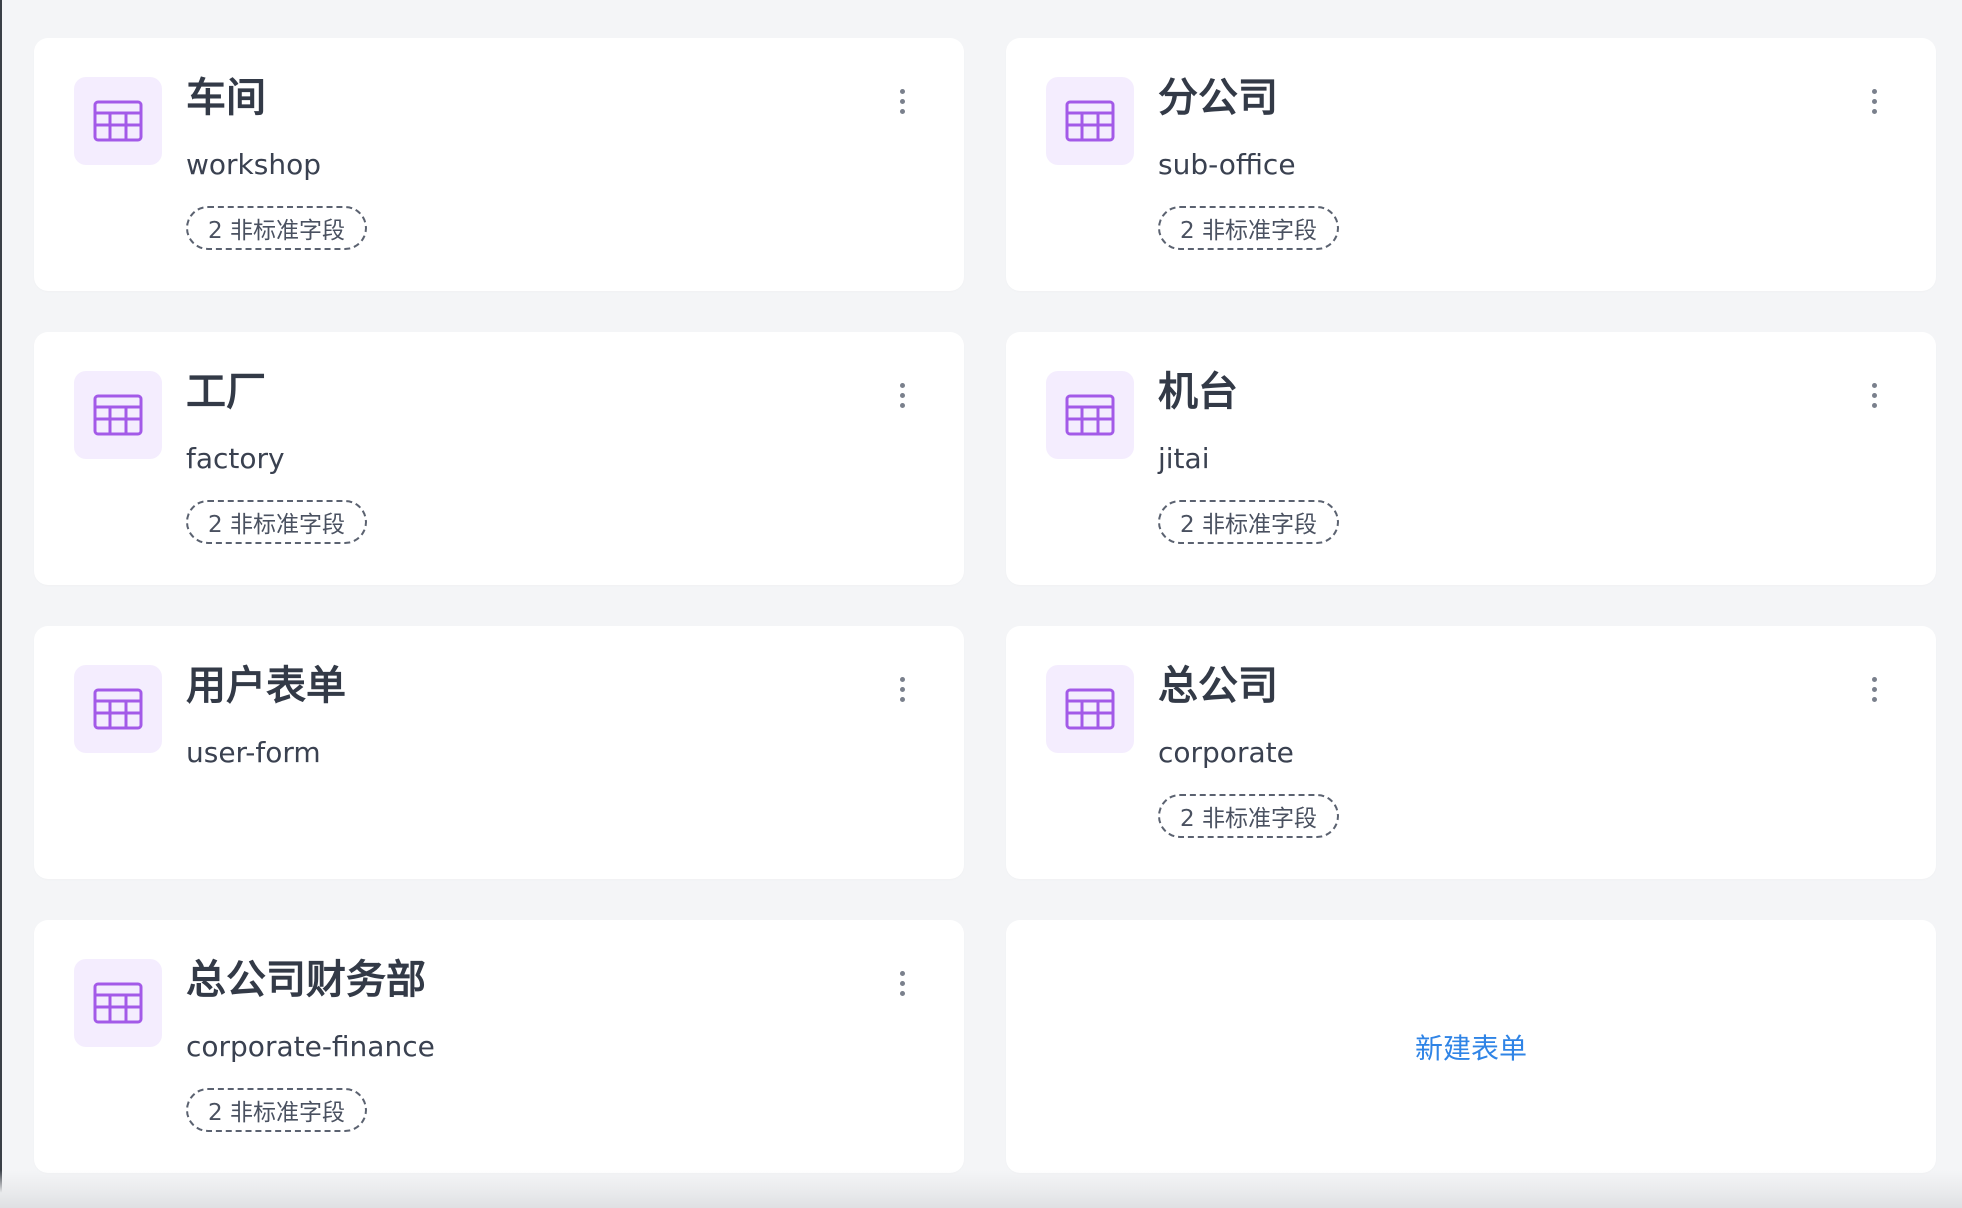  Describe the element at coordinates (1218, 686) in the screenshot. I see `form-title: 总公司` at that location.